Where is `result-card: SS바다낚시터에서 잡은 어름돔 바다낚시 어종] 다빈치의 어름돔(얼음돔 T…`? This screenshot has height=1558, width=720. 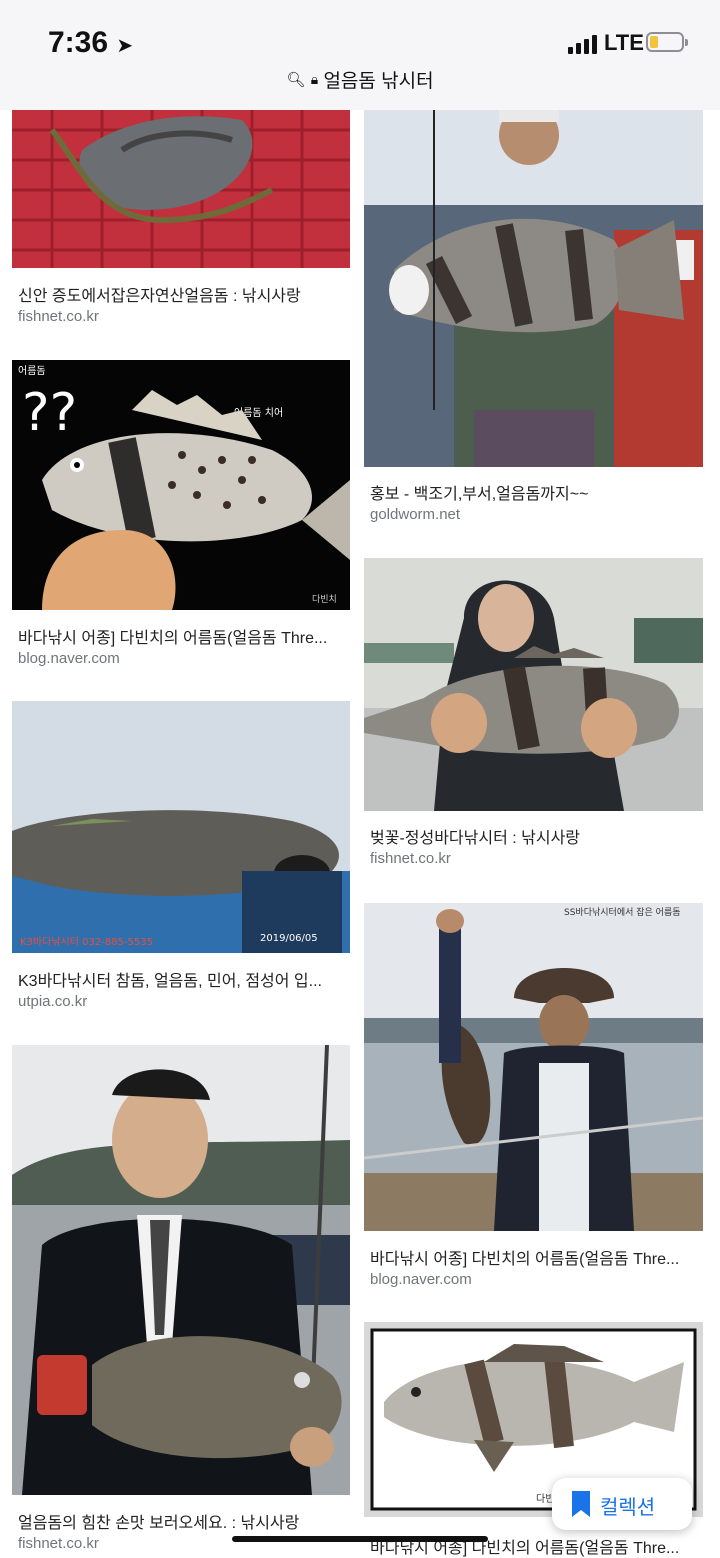 result-card: SS바다낚시터에서 잡은 어름돔 바다낚시 어종] 다빈치의 어름돔(얼음돔 T… is located at coordinates (533, 1098).